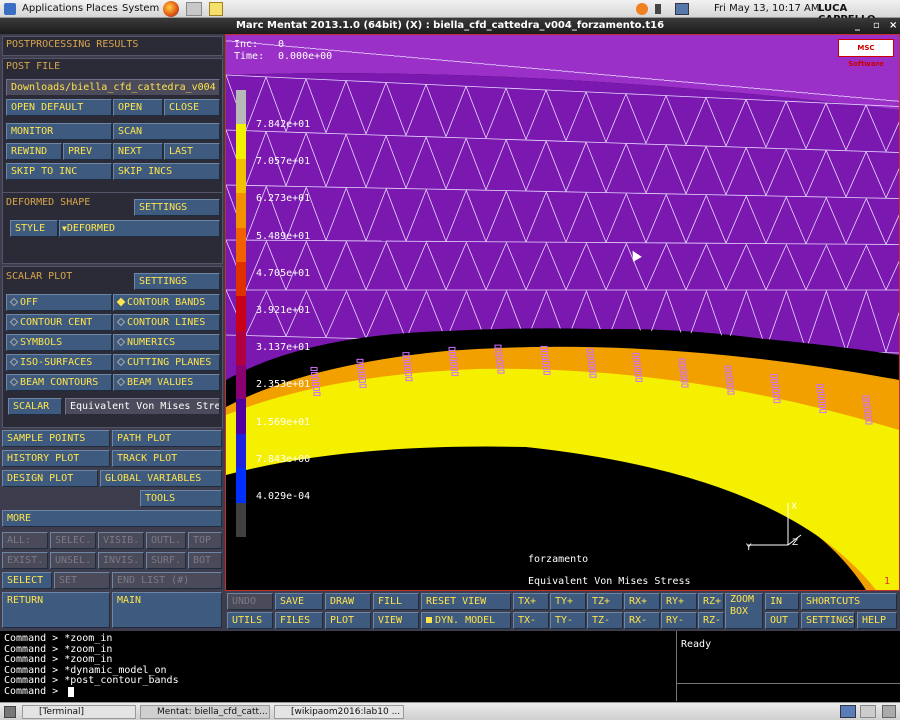 The height and width of the screenshot is (720, 900). Describe the element at coordinates (121, 560) in the screenshot. I see `invis-button: INVIS.` at that location.